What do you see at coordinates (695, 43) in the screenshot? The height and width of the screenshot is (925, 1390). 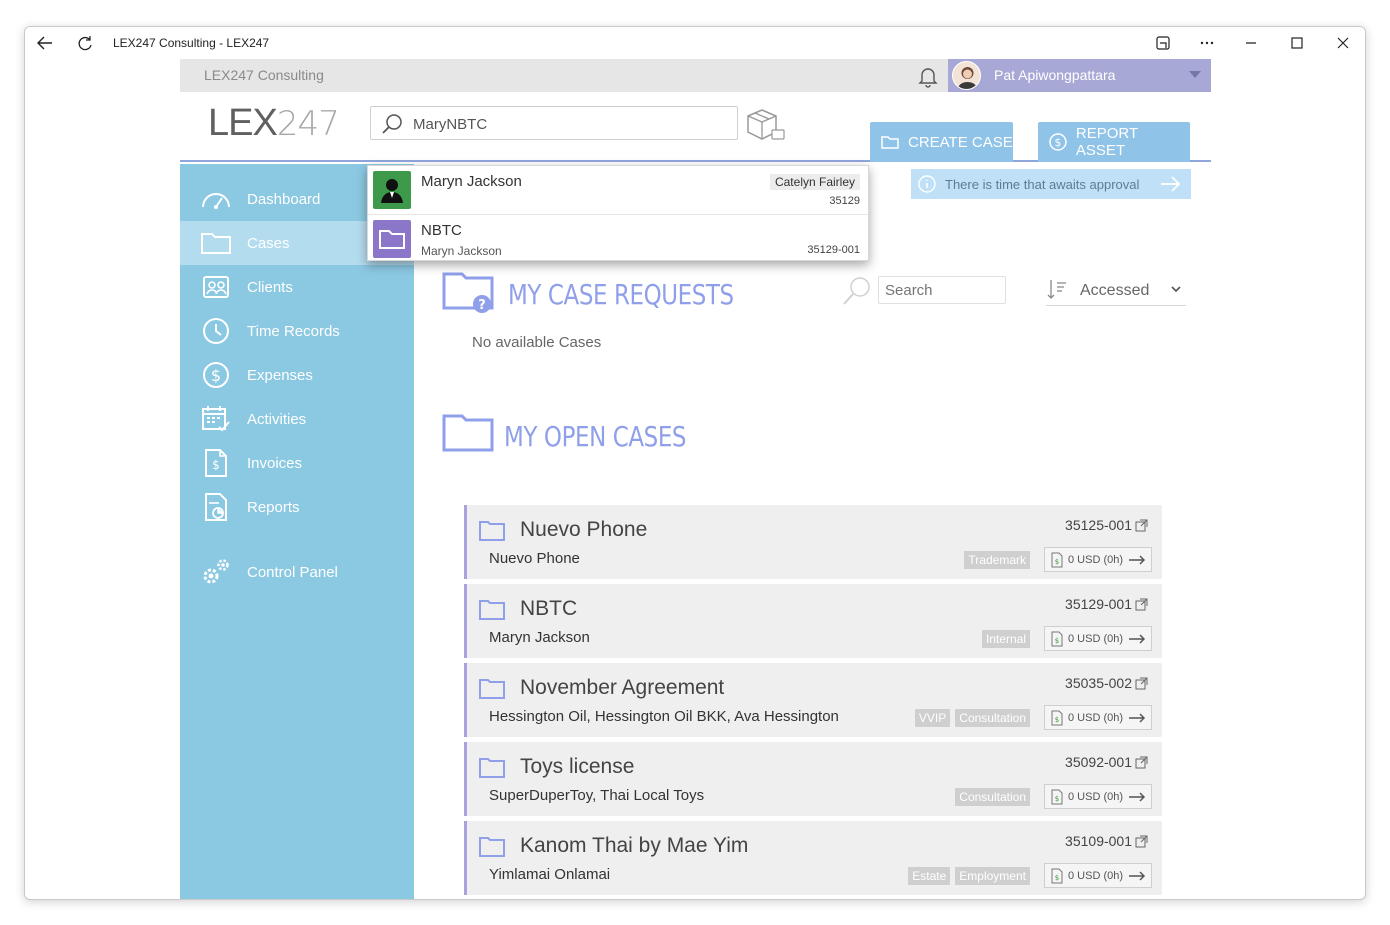 I see `title-bar: LEX247 Consulting - LEX247` at bounding box center [695, 43].